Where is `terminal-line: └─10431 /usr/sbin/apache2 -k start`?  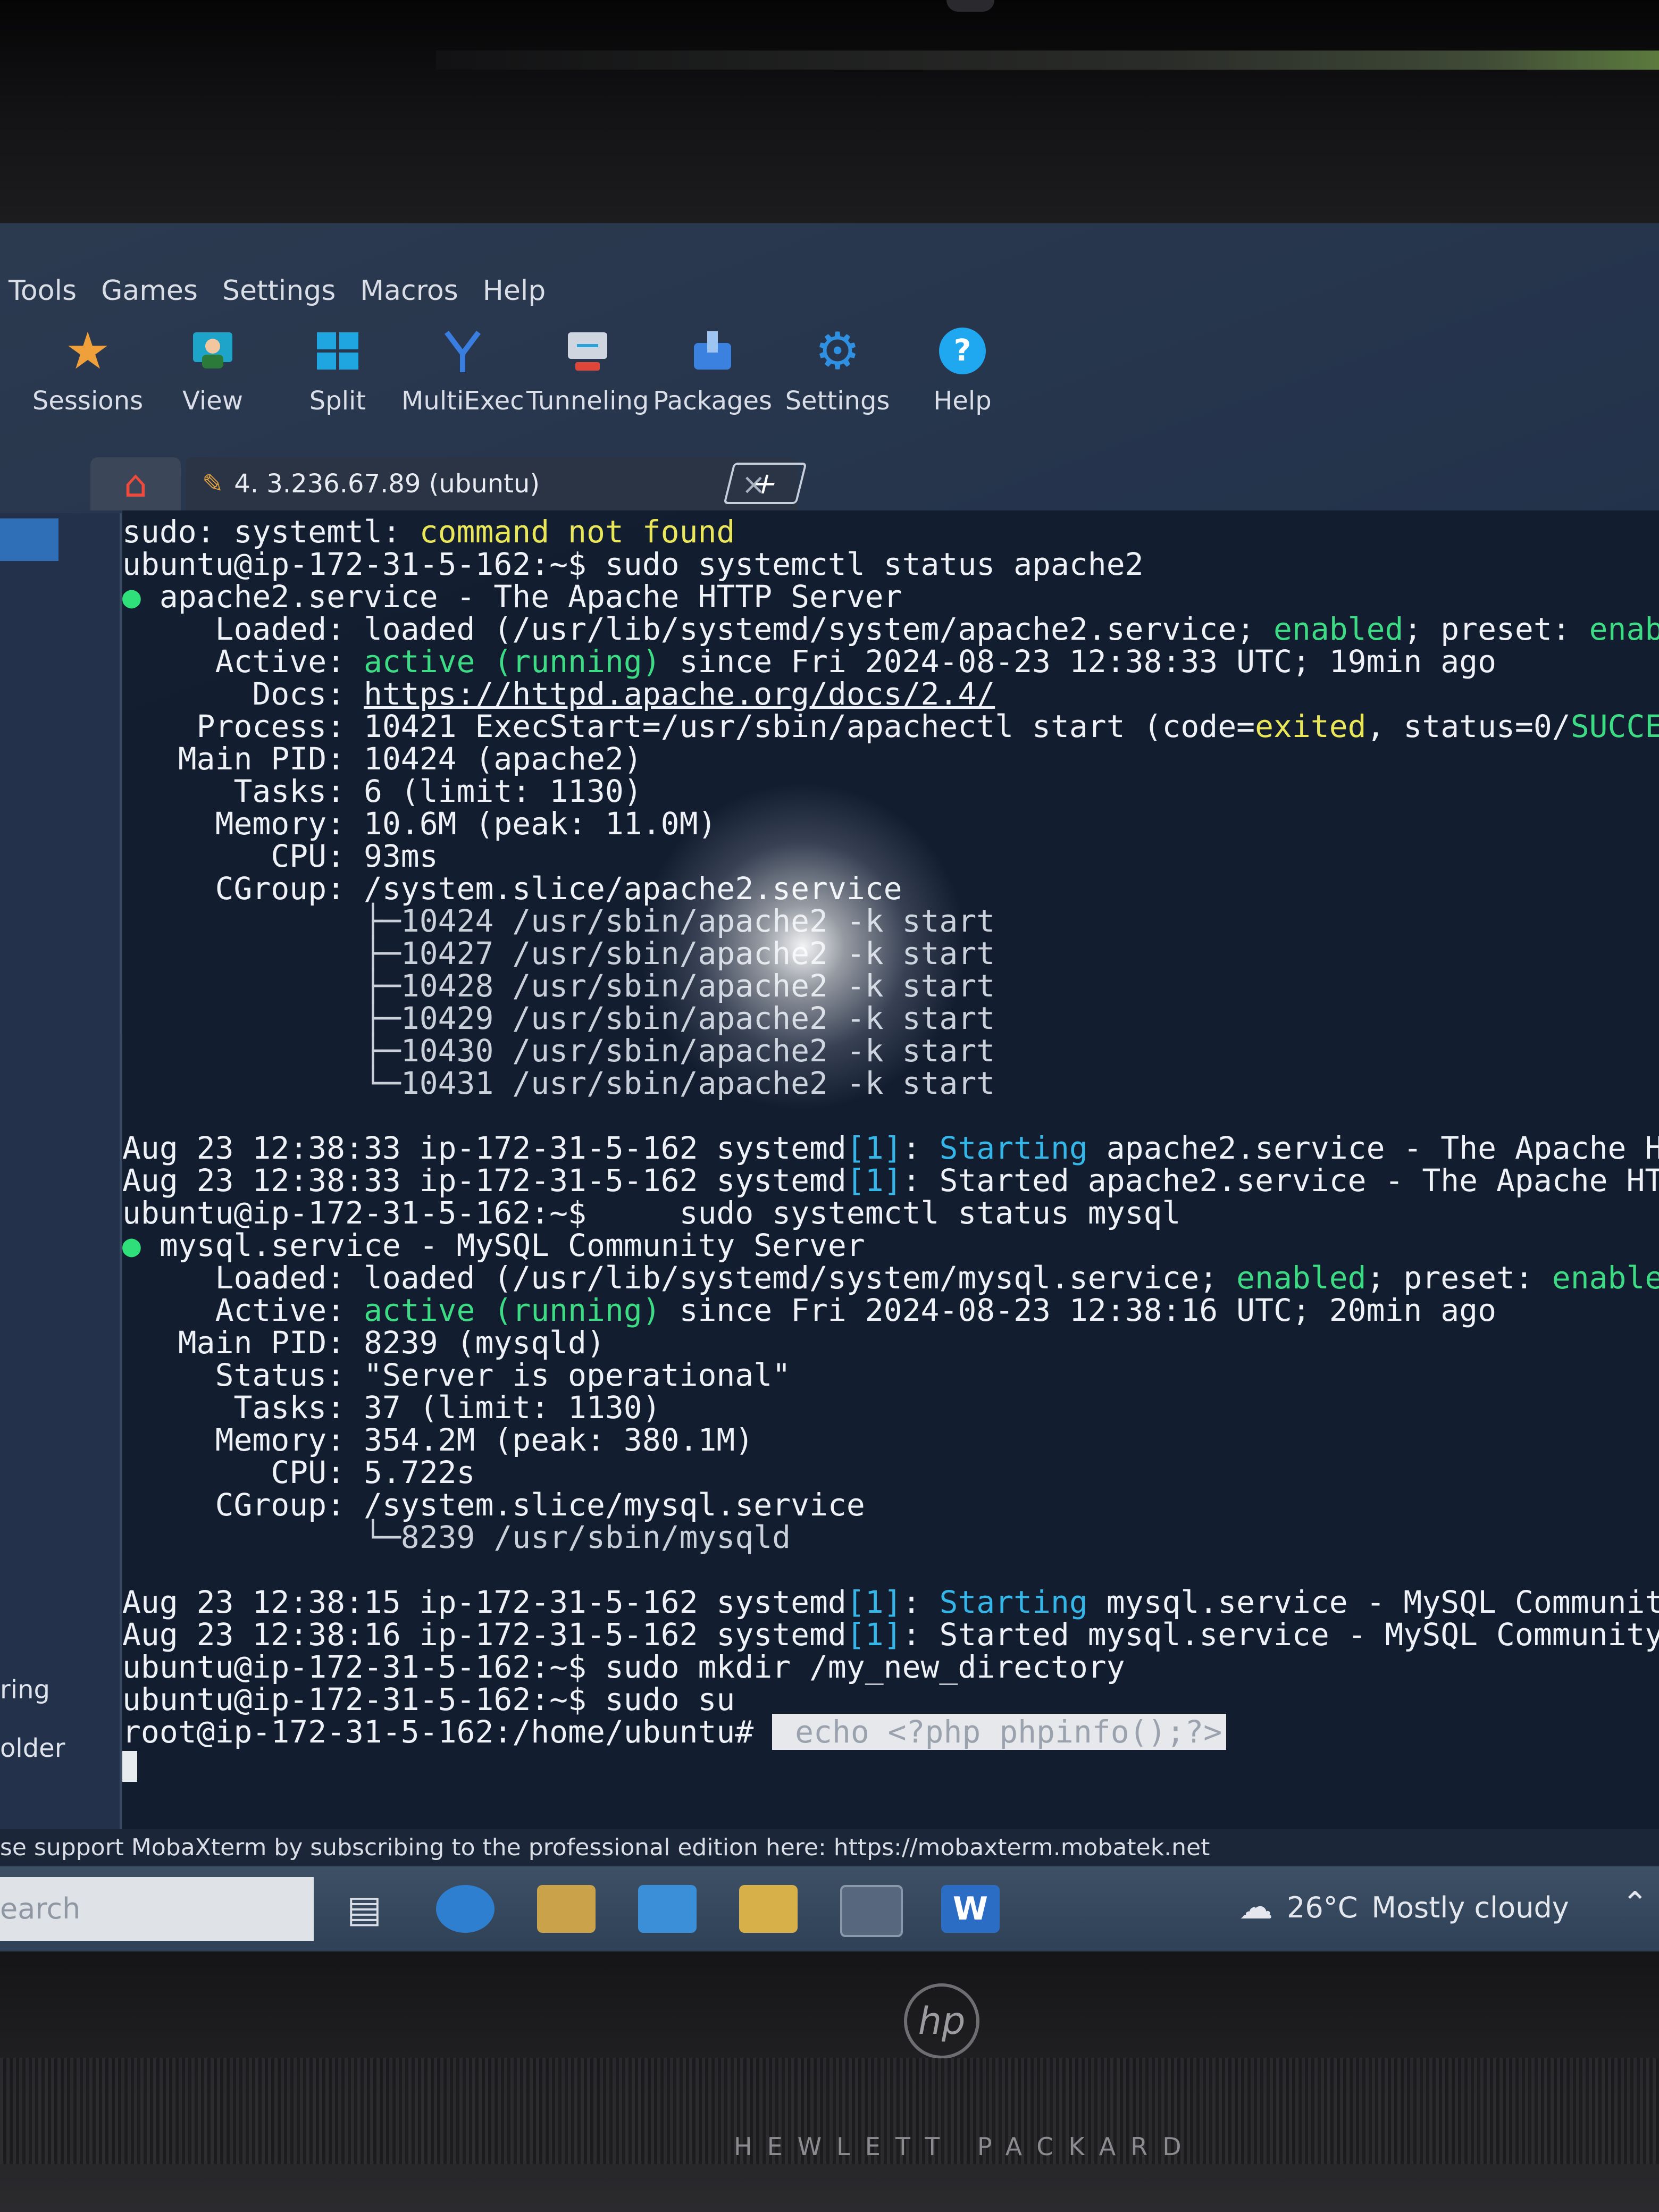
terminal-line: └─10431 /usr/sbin/apache2 -k start is located at coordinates (558, 1083).